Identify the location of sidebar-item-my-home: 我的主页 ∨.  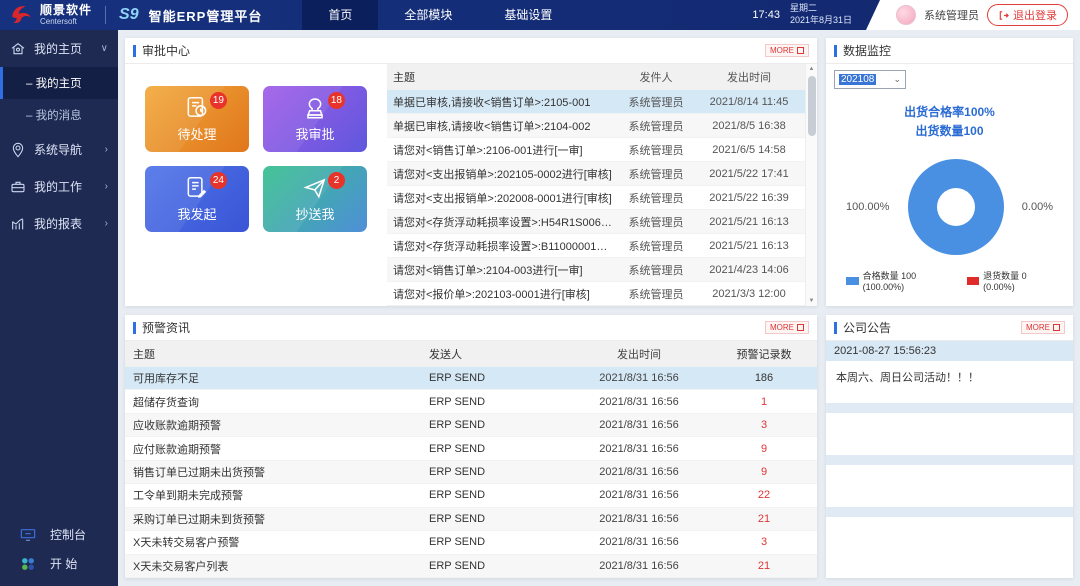
(59, 48).